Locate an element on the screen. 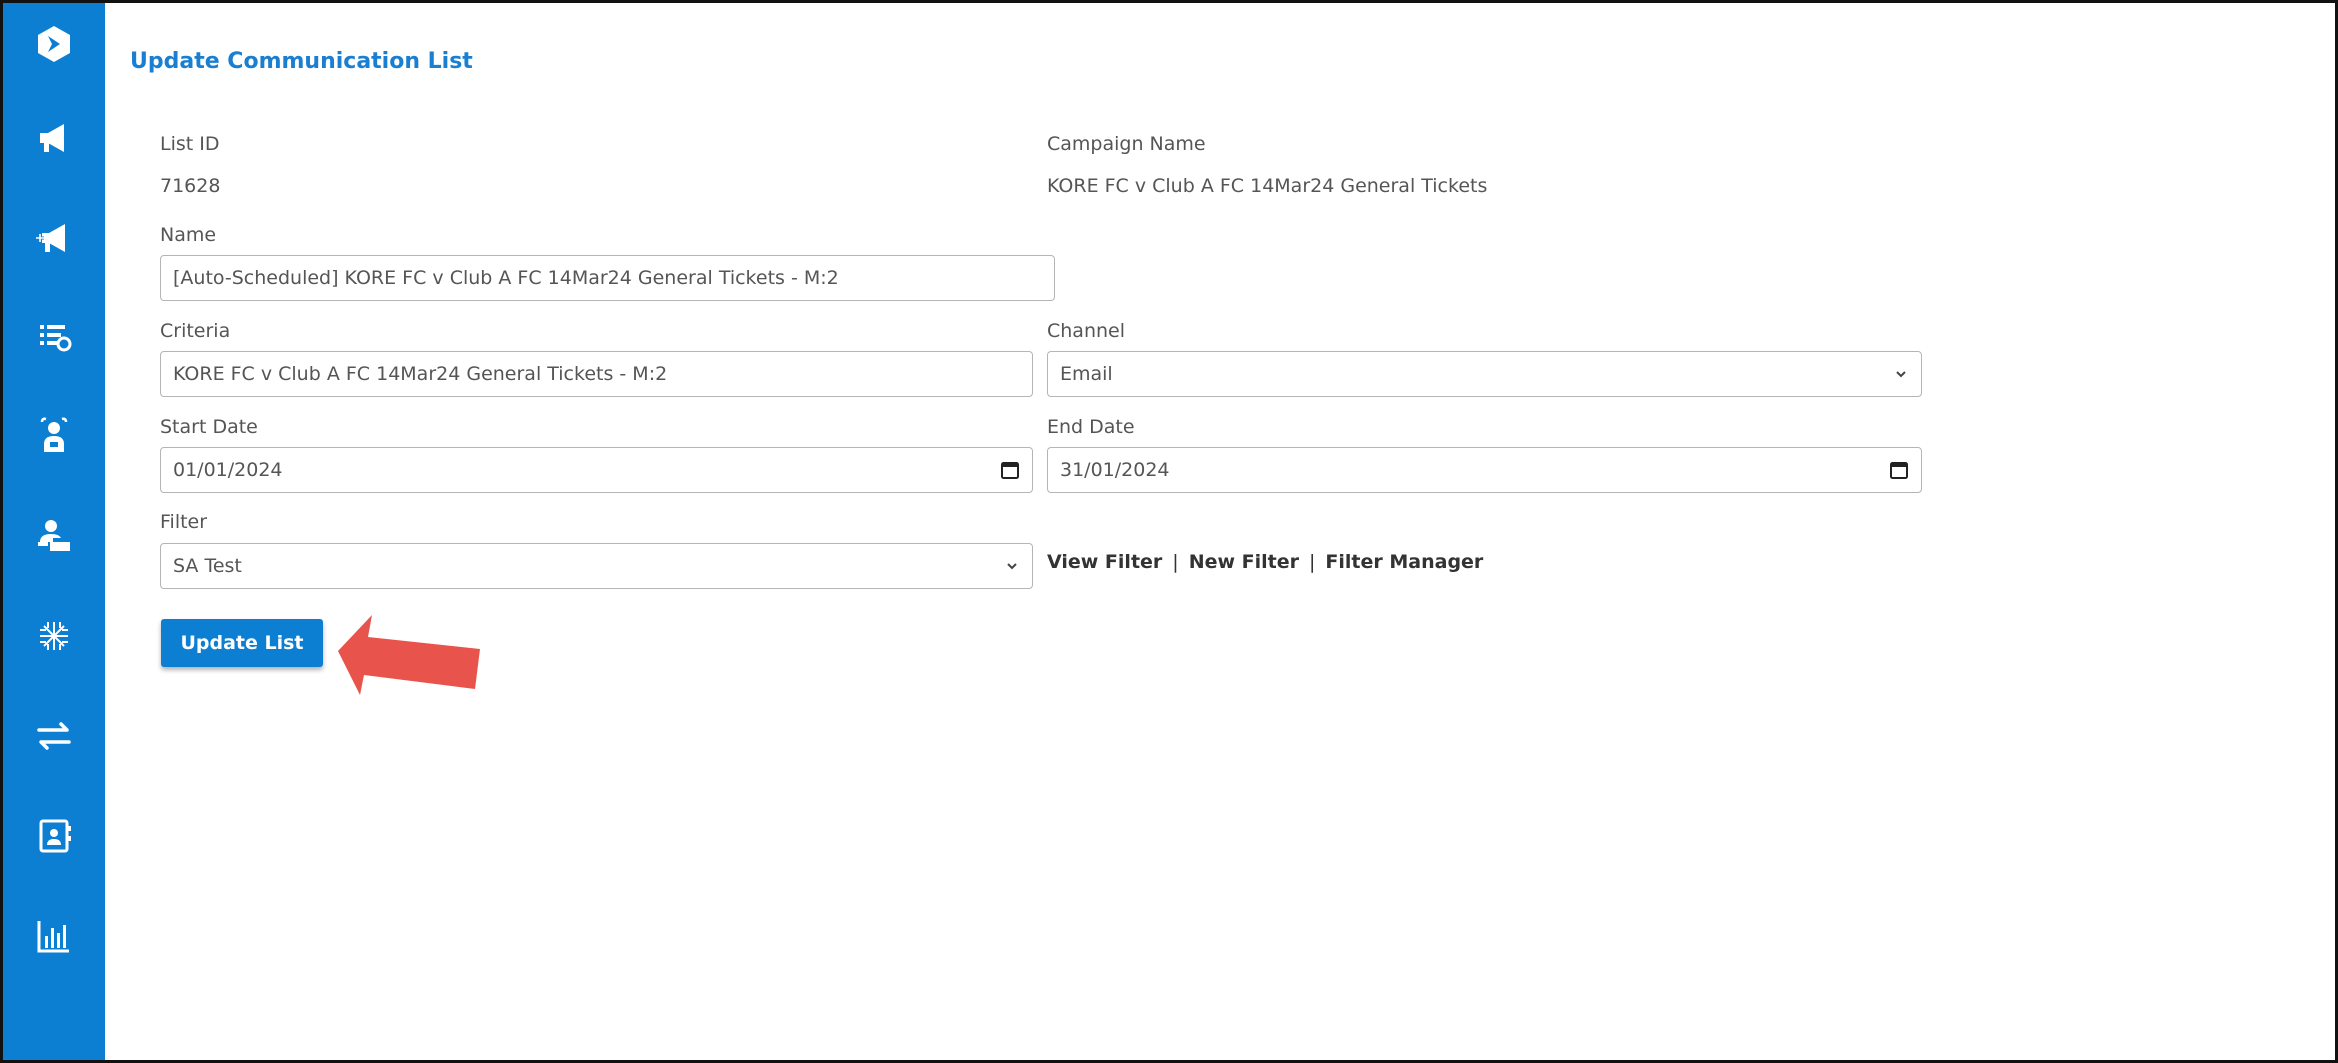 This screenshot has width=2338, height=1063. campaign-name-label: Campaign Name is located at coordinates (1126, 144).